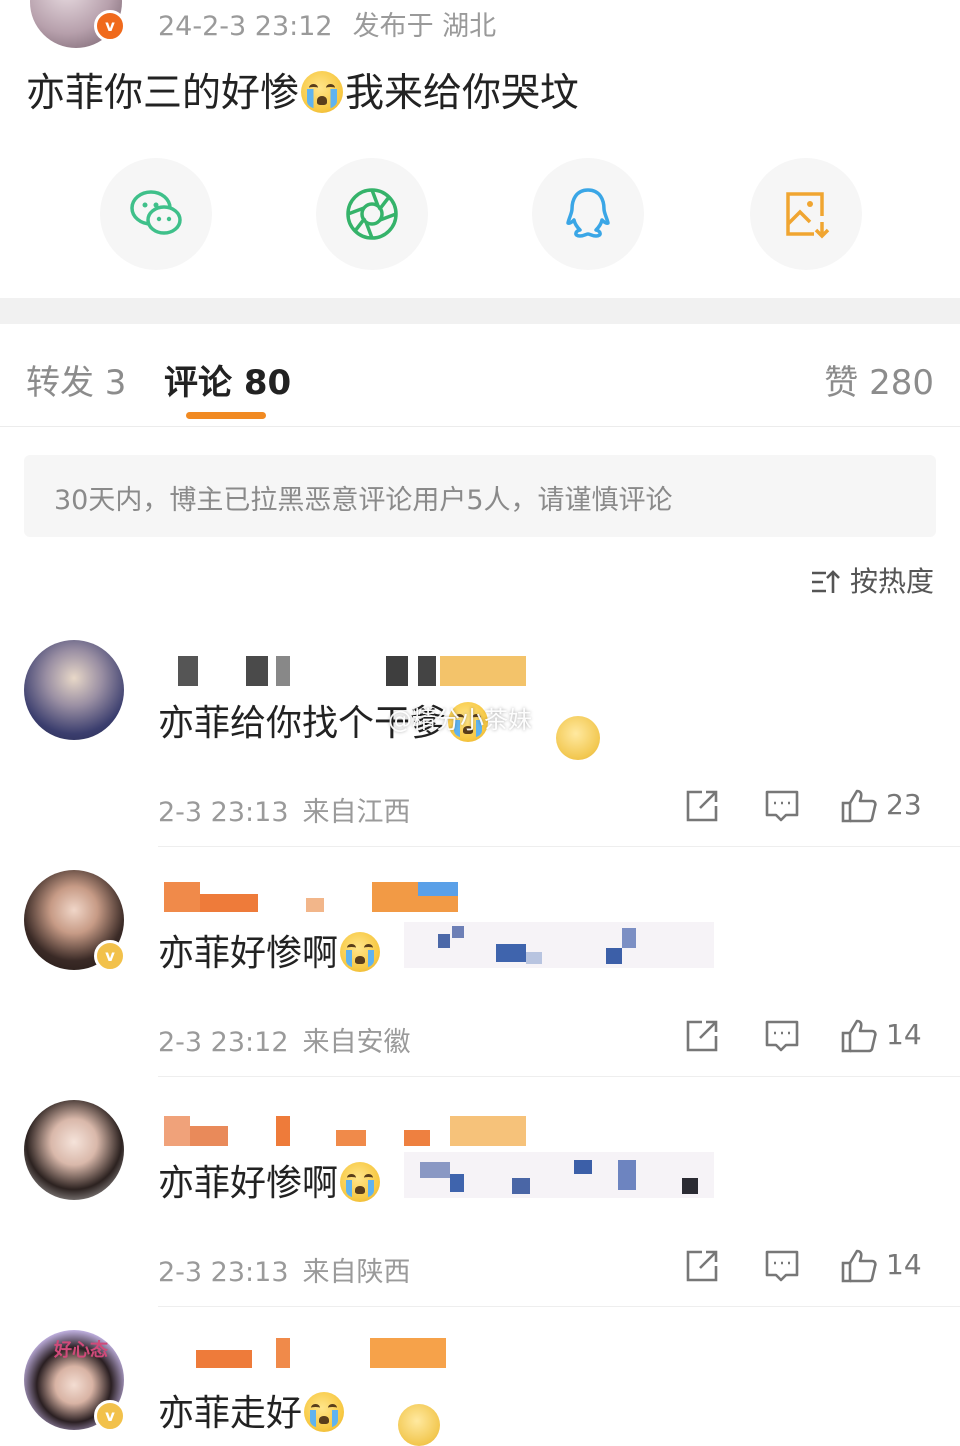  What do you see at coordinates (480, 311) in the screenshot?
I see `section-separator` at bounding box center [480, 311].